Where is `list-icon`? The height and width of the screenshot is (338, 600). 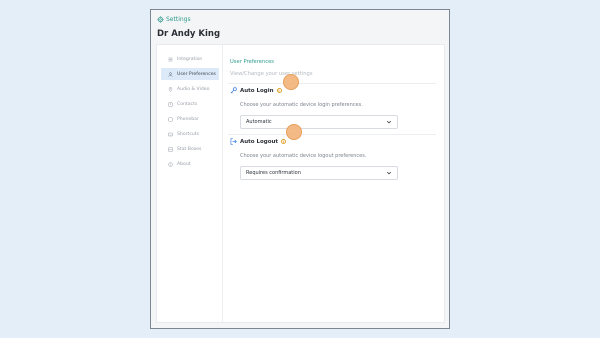 list-icon is located at coordinates (170, 59).